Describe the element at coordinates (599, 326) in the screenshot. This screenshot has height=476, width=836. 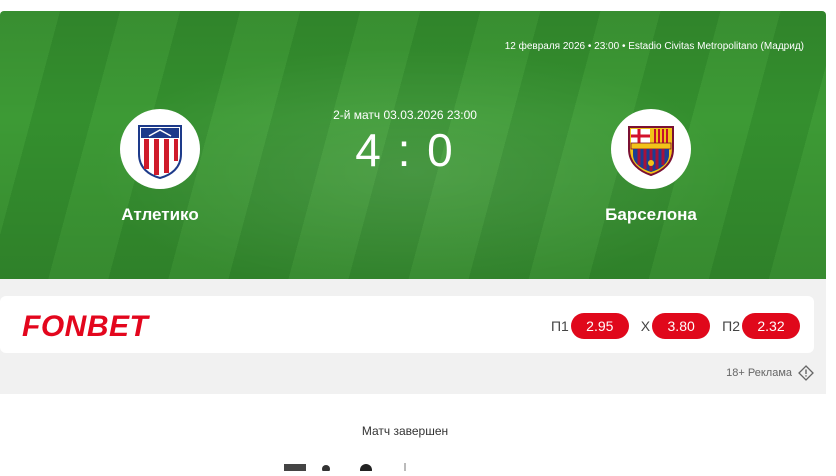
I see `odd-home-button: 2.95` at that location.